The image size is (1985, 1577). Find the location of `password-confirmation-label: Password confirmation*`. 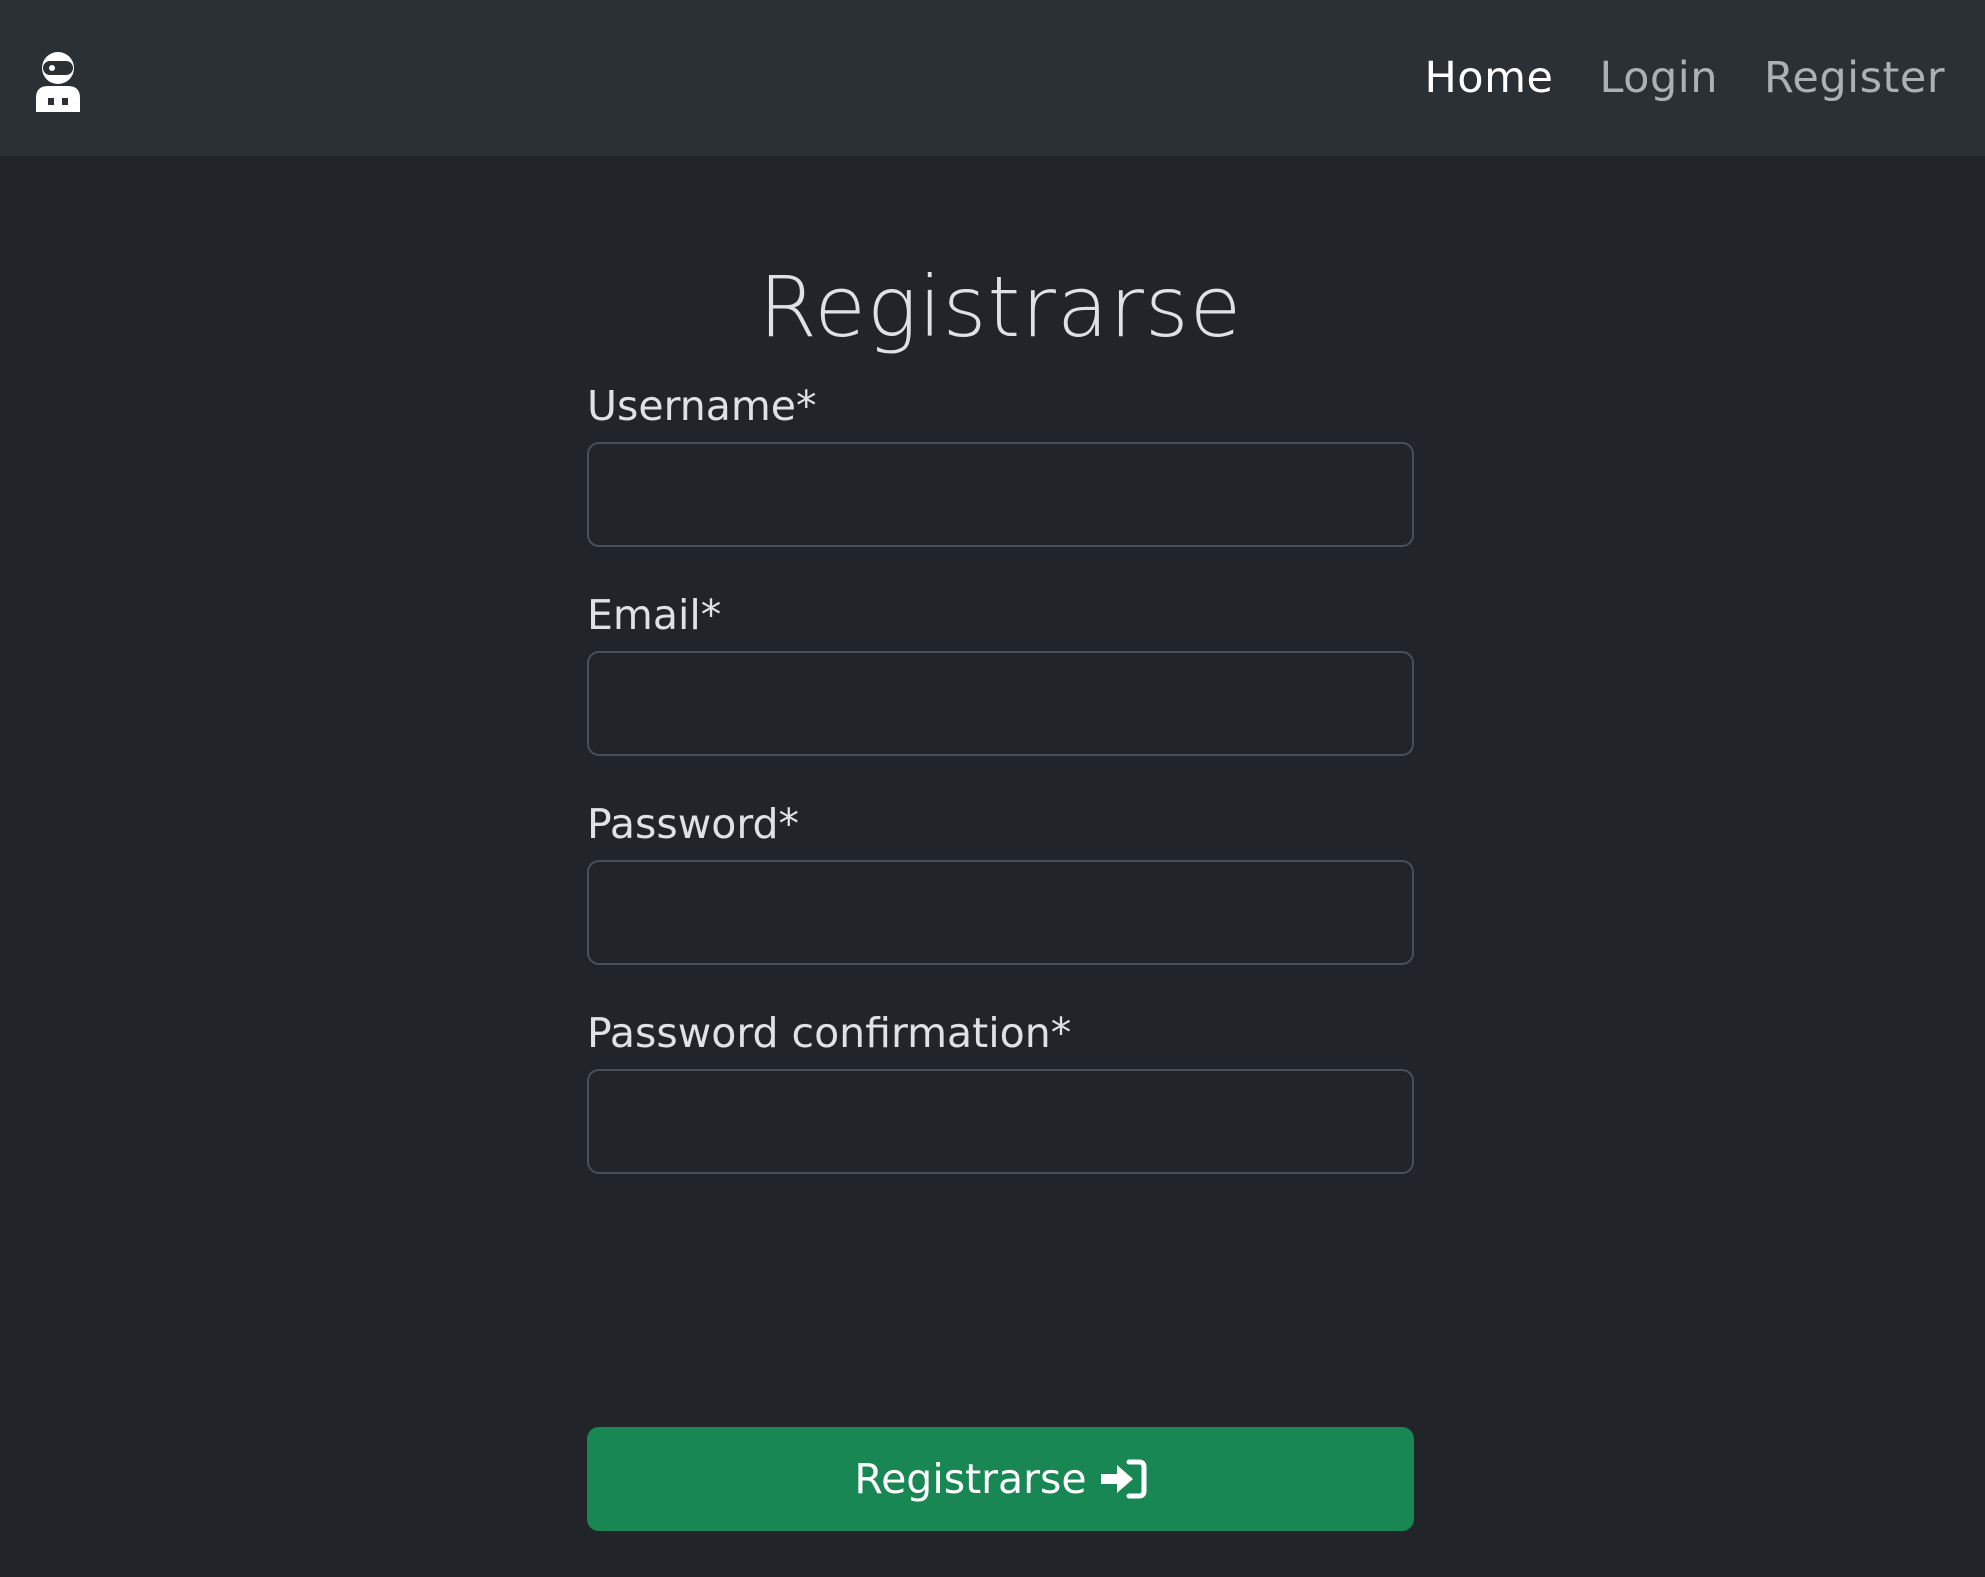

password-confirmation-label: Password confirmation* is located at coordinates (829, 1033).